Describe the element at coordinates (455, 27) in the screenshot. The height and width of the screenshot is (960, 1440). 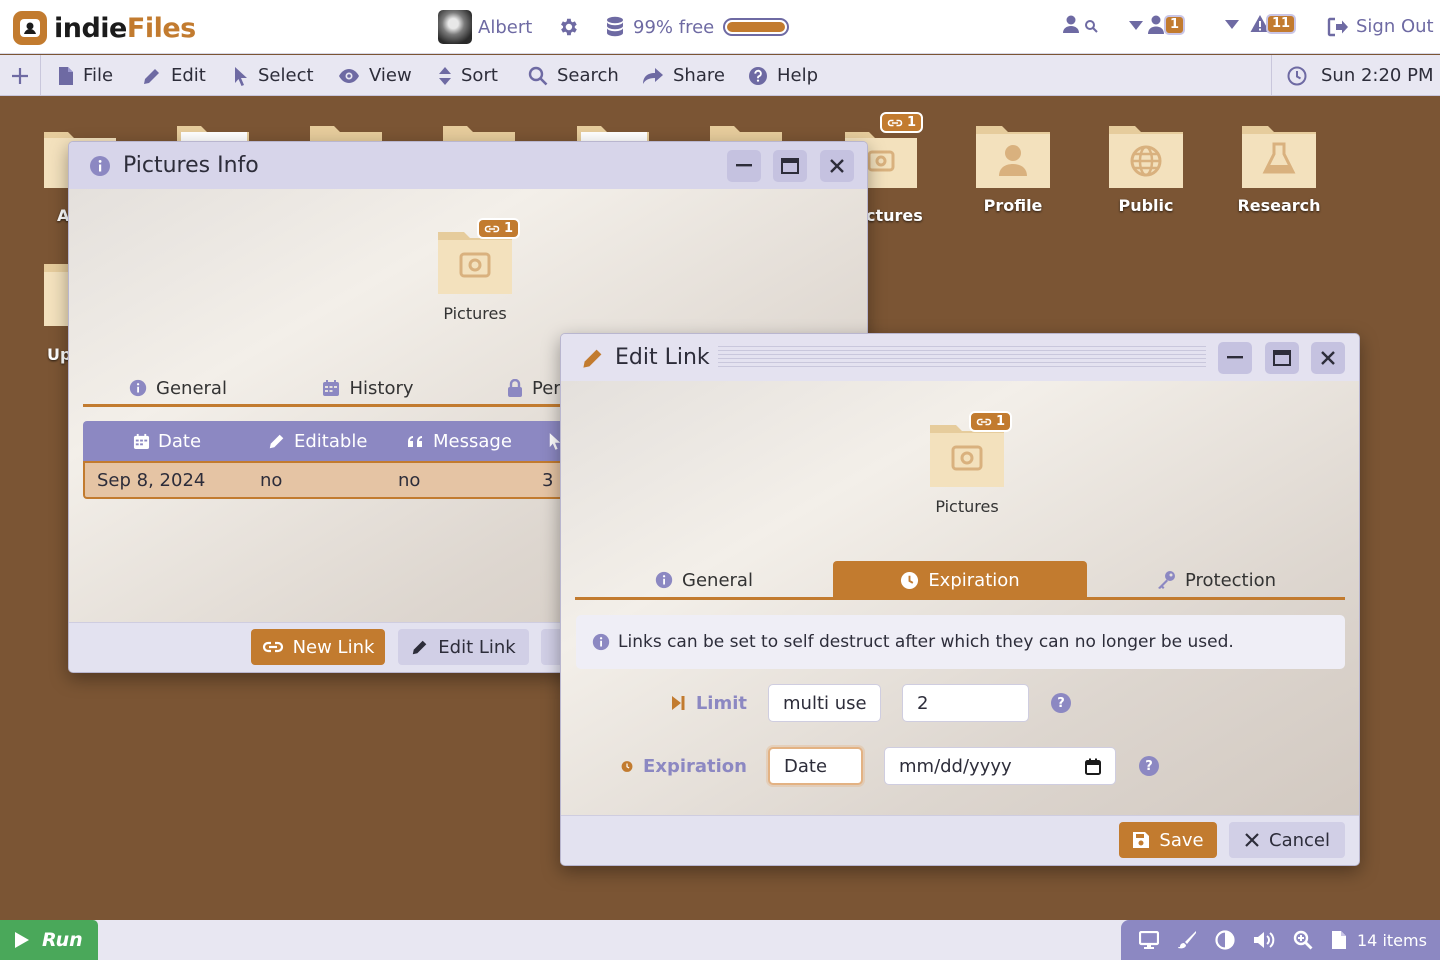
I see `avatar` at that location.